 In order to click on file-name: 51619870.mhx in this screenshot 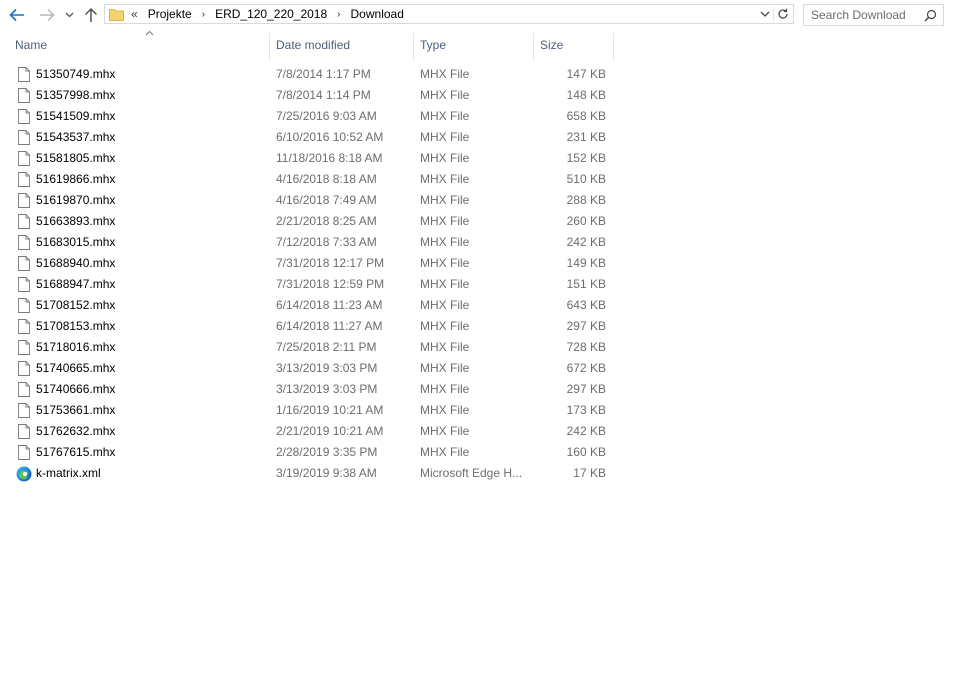, I will do `click(151, 200)`.